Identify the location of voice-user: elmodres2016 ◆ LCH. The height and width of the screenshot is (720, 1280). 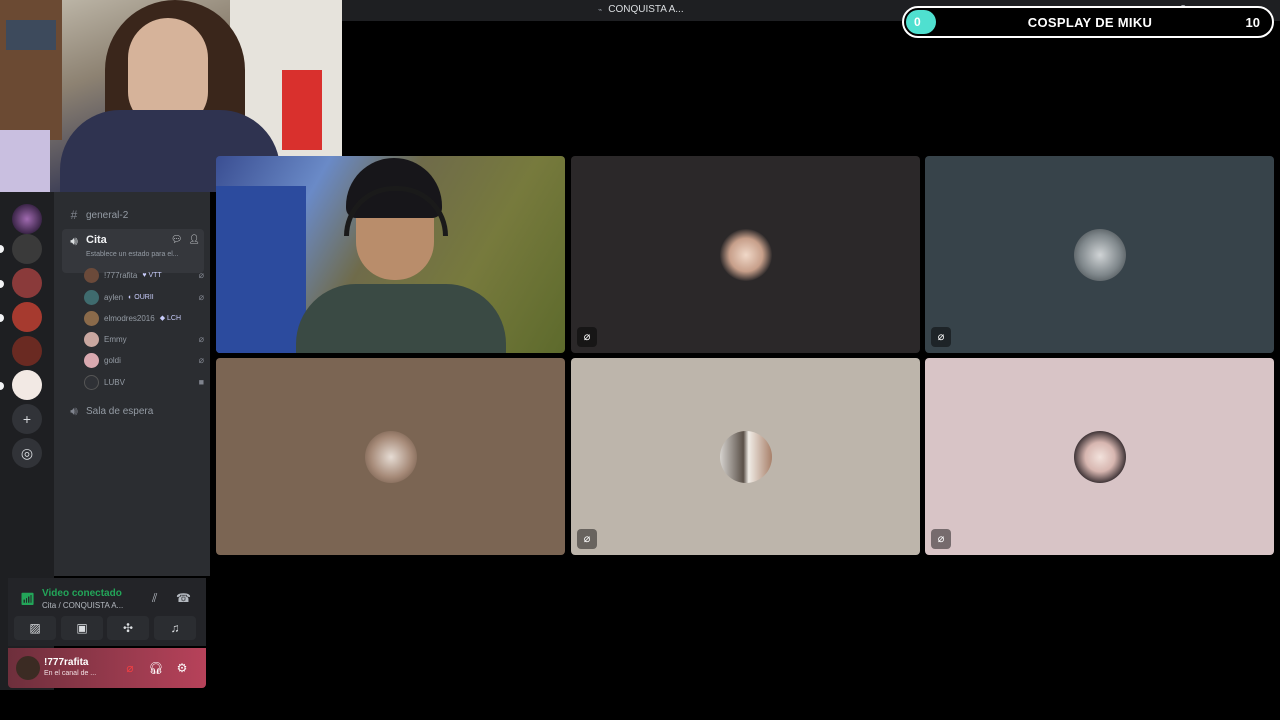
(144, 318).